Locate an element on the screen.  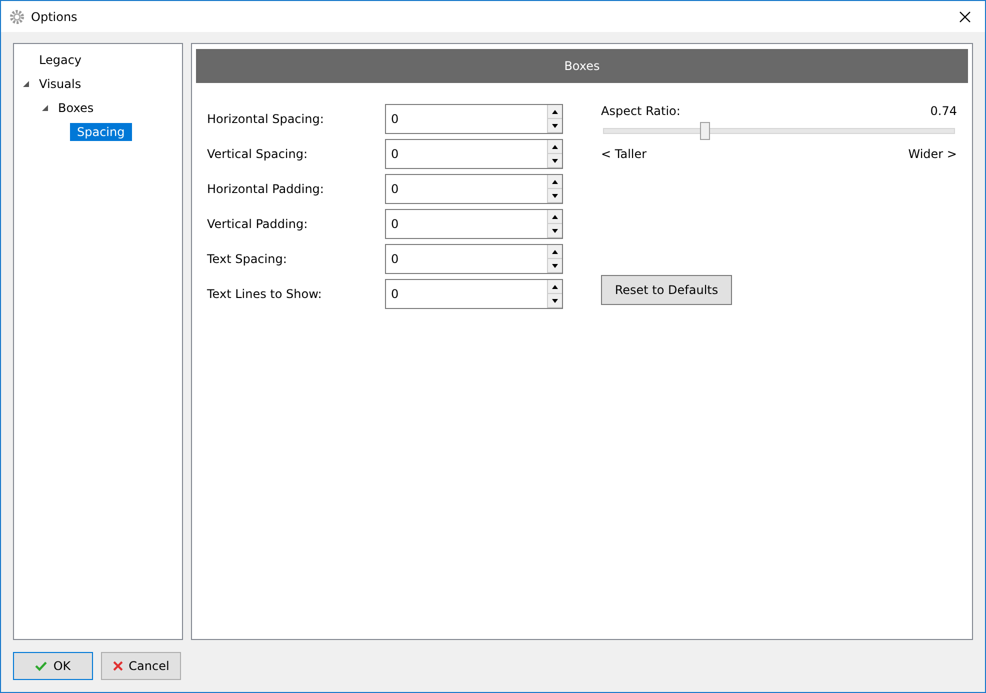
field-label: Vertical Spacing: is located at coordinates (258, 154).